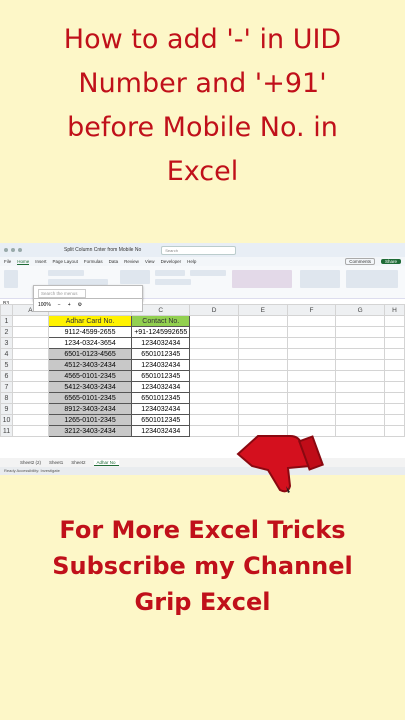  Describe the element at coordinates (320, 279) in the screenshot. I see `cells-group` at that location.